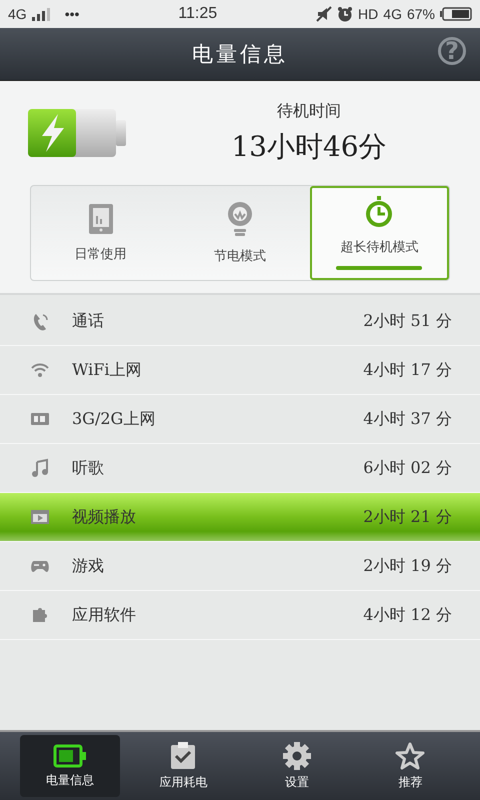  I want to click on nav-tab: 应用耗电, so click(183, 766).